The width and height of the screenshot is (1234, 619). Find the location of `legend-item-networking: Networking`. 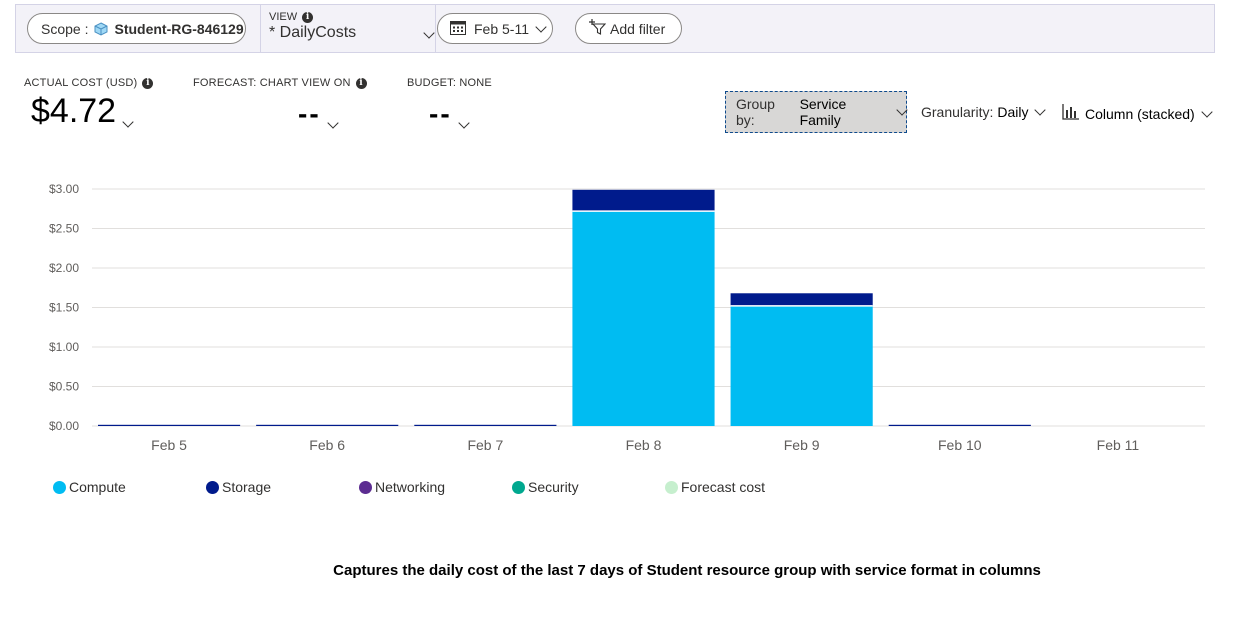

legend-item-networking: Networking is located at coordinates (402, 487).